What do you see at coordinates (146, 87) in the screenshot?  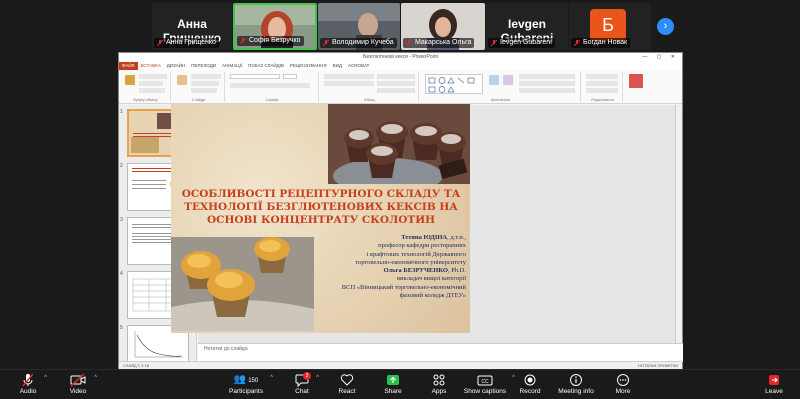 I see `ribbon-group-clipboard: Буфер обміну` at bounding box center [146, 87].